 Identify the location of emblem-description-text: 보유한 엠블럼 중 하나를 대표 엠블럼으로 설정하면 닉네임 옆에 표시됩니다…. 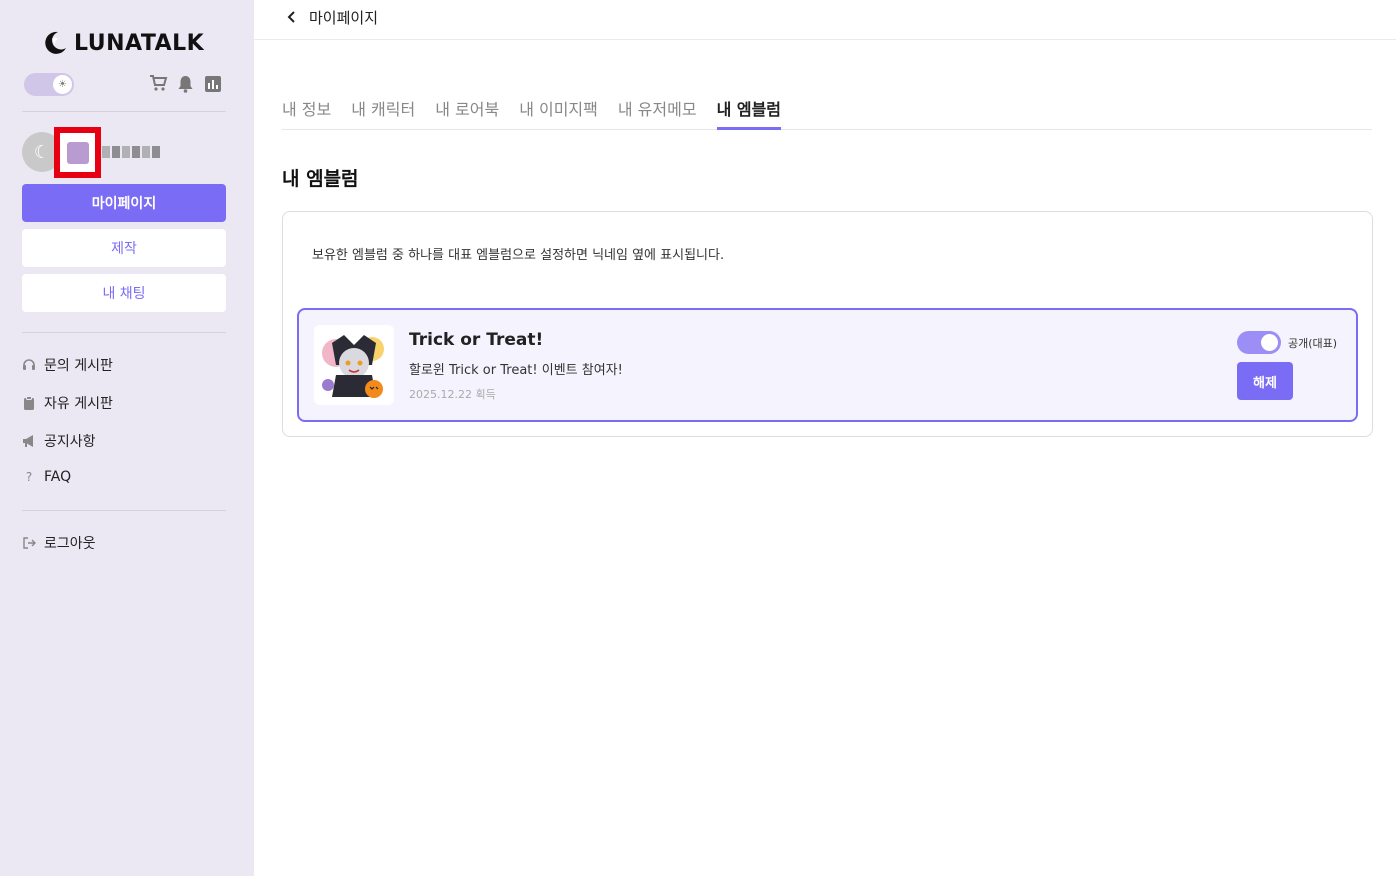
(518, 255).